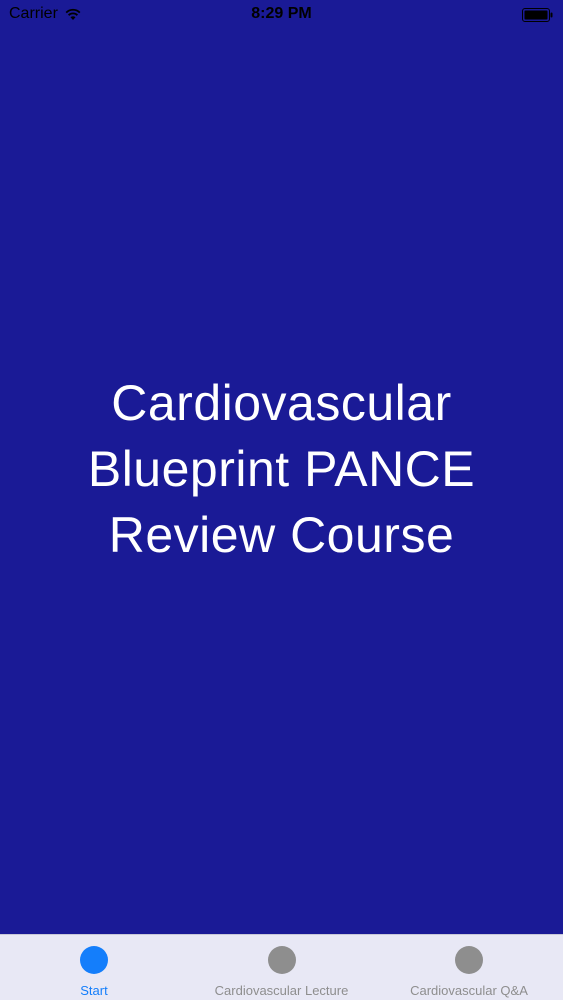  Describe the element at coordinates (281, 990) in the screenshot. I see `tab-cardiovascular-lecture-label: Cardiovascular Lecture` at that location.